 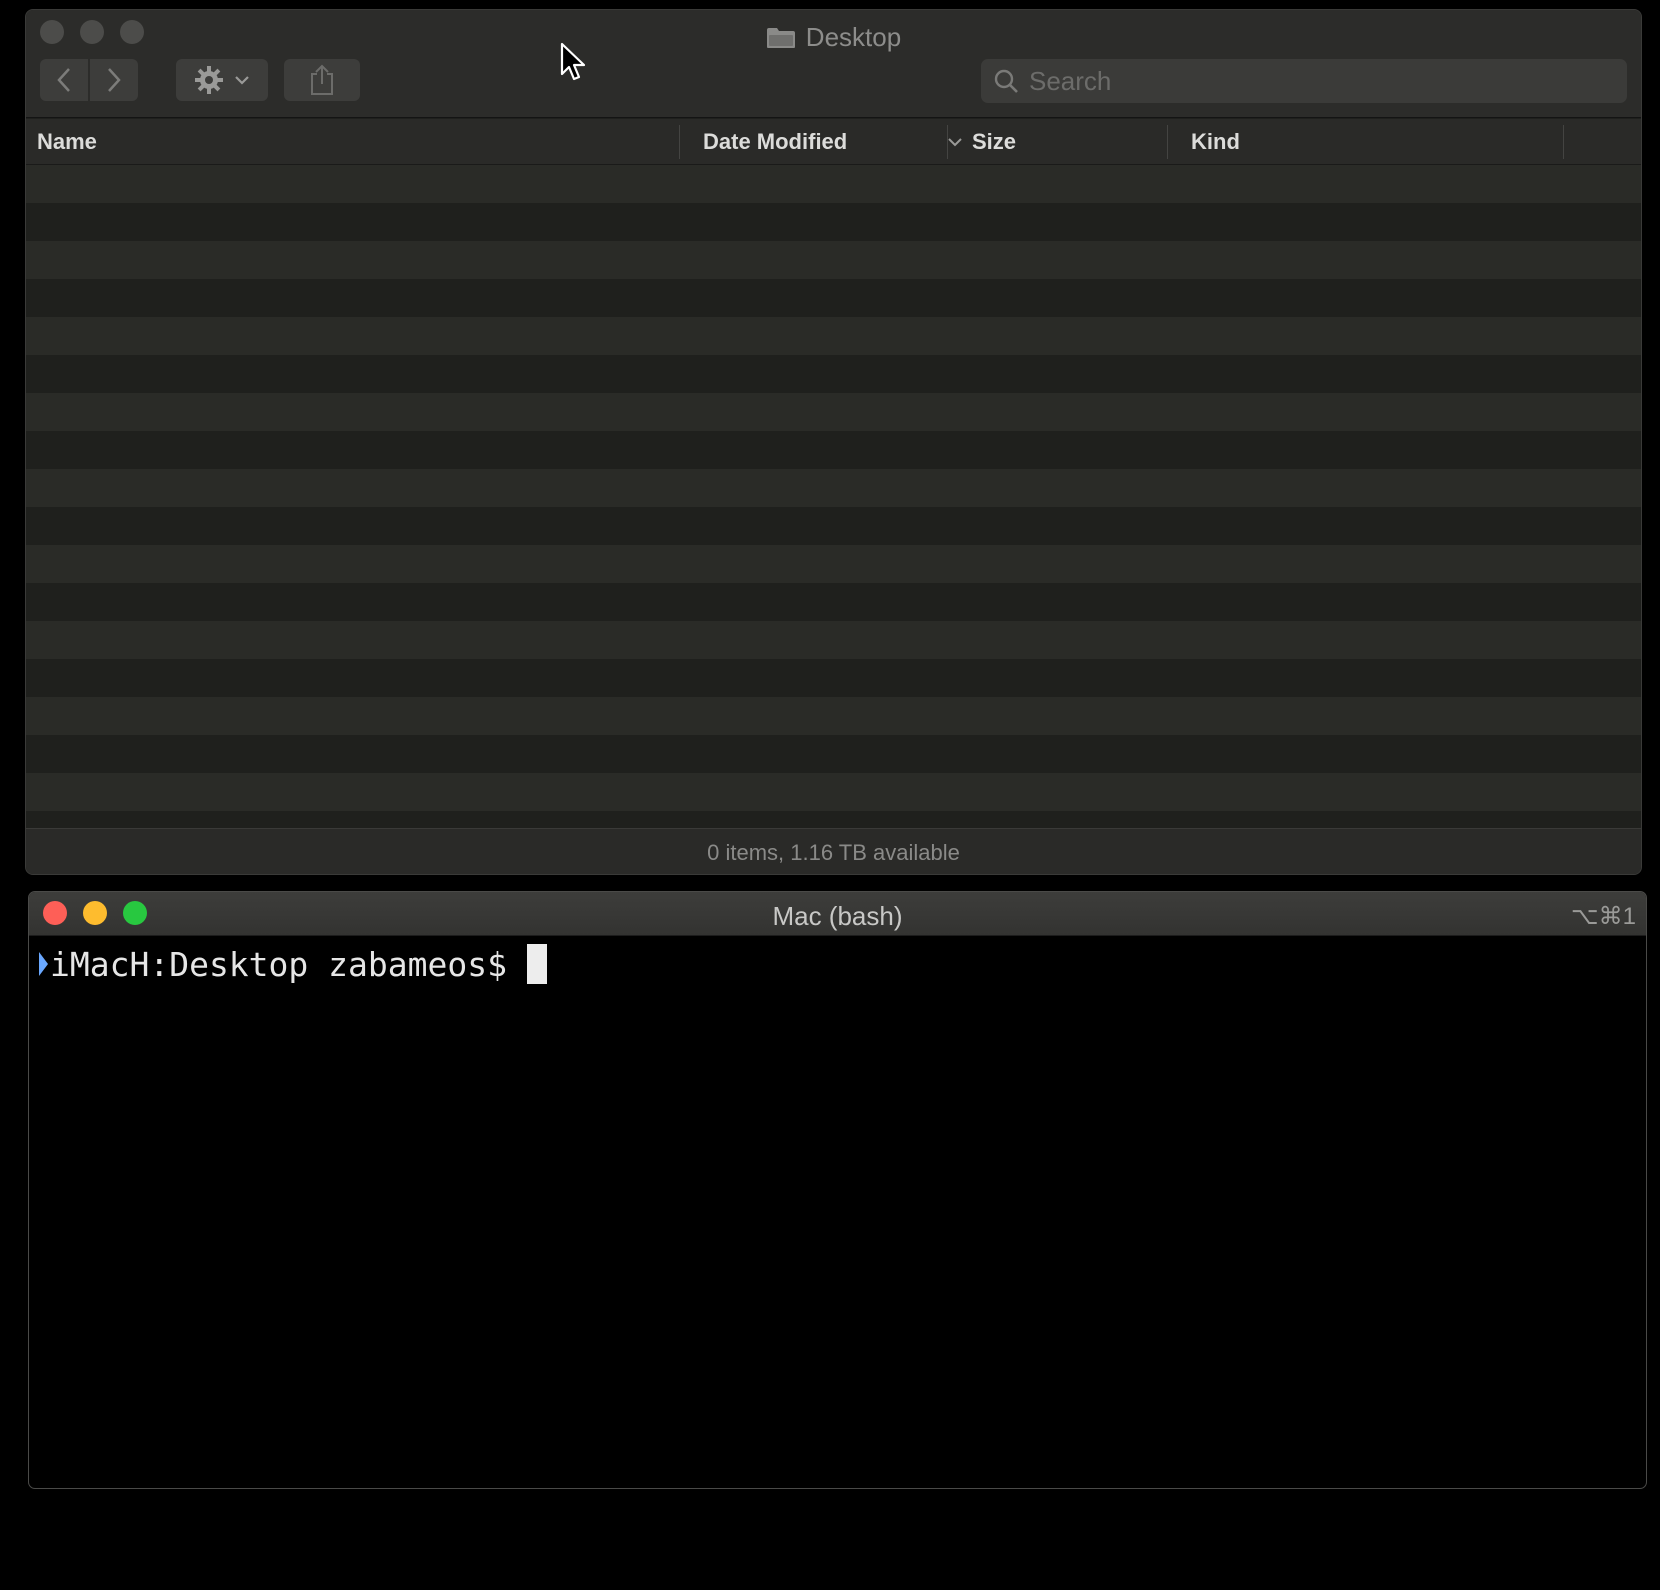 I want to click on finder-title-text: Desktop, so click(x=853, y=37).